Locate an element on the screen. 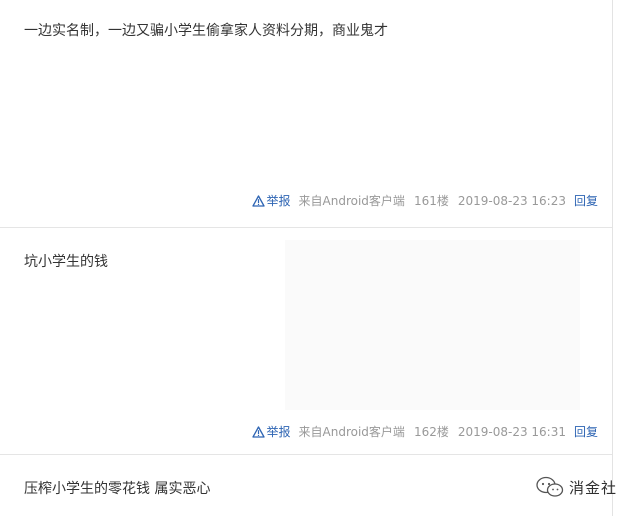  floor-number: 162楼 is located at coordinates (431, 432).